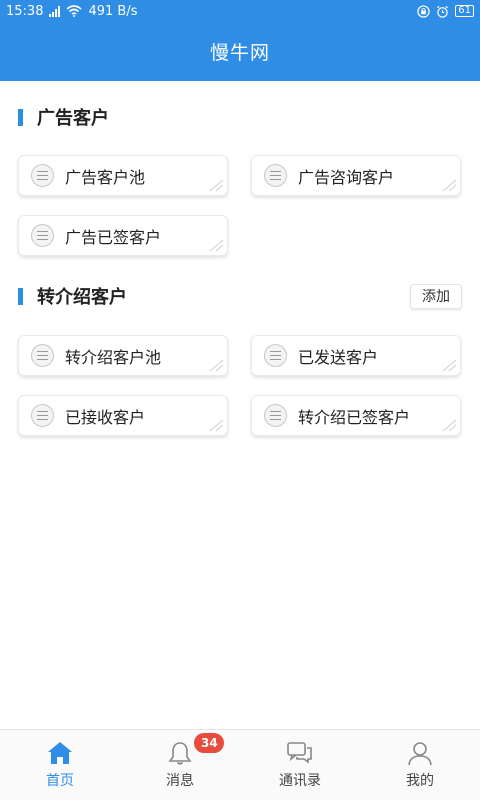 This screenshot has height=800, width=480. Describe the element at coordinates (113, 357) in the screenshot. I see `card-label: 转介绍客户池` at that location.